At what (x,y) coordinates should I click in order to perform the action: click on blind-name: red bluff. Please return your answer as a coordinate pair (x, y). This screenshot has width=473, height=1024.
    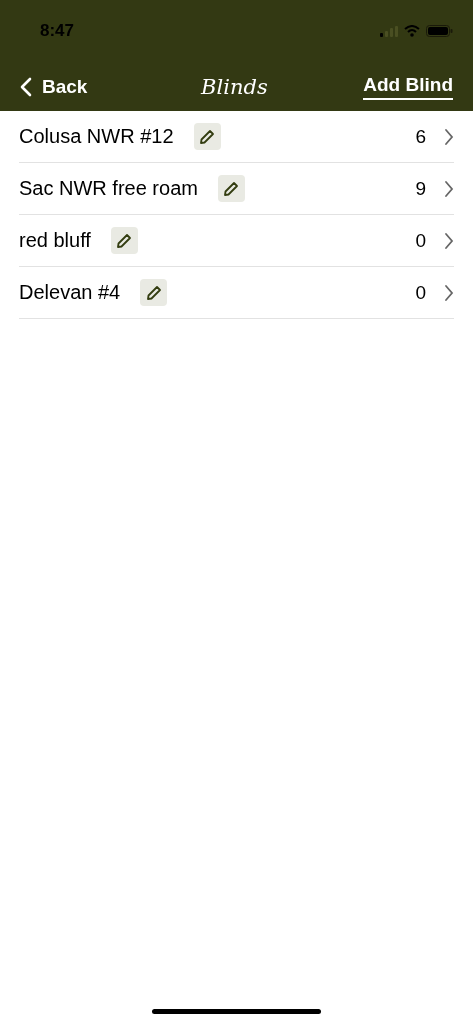
    Looking at the image, I should click on (55, 240).